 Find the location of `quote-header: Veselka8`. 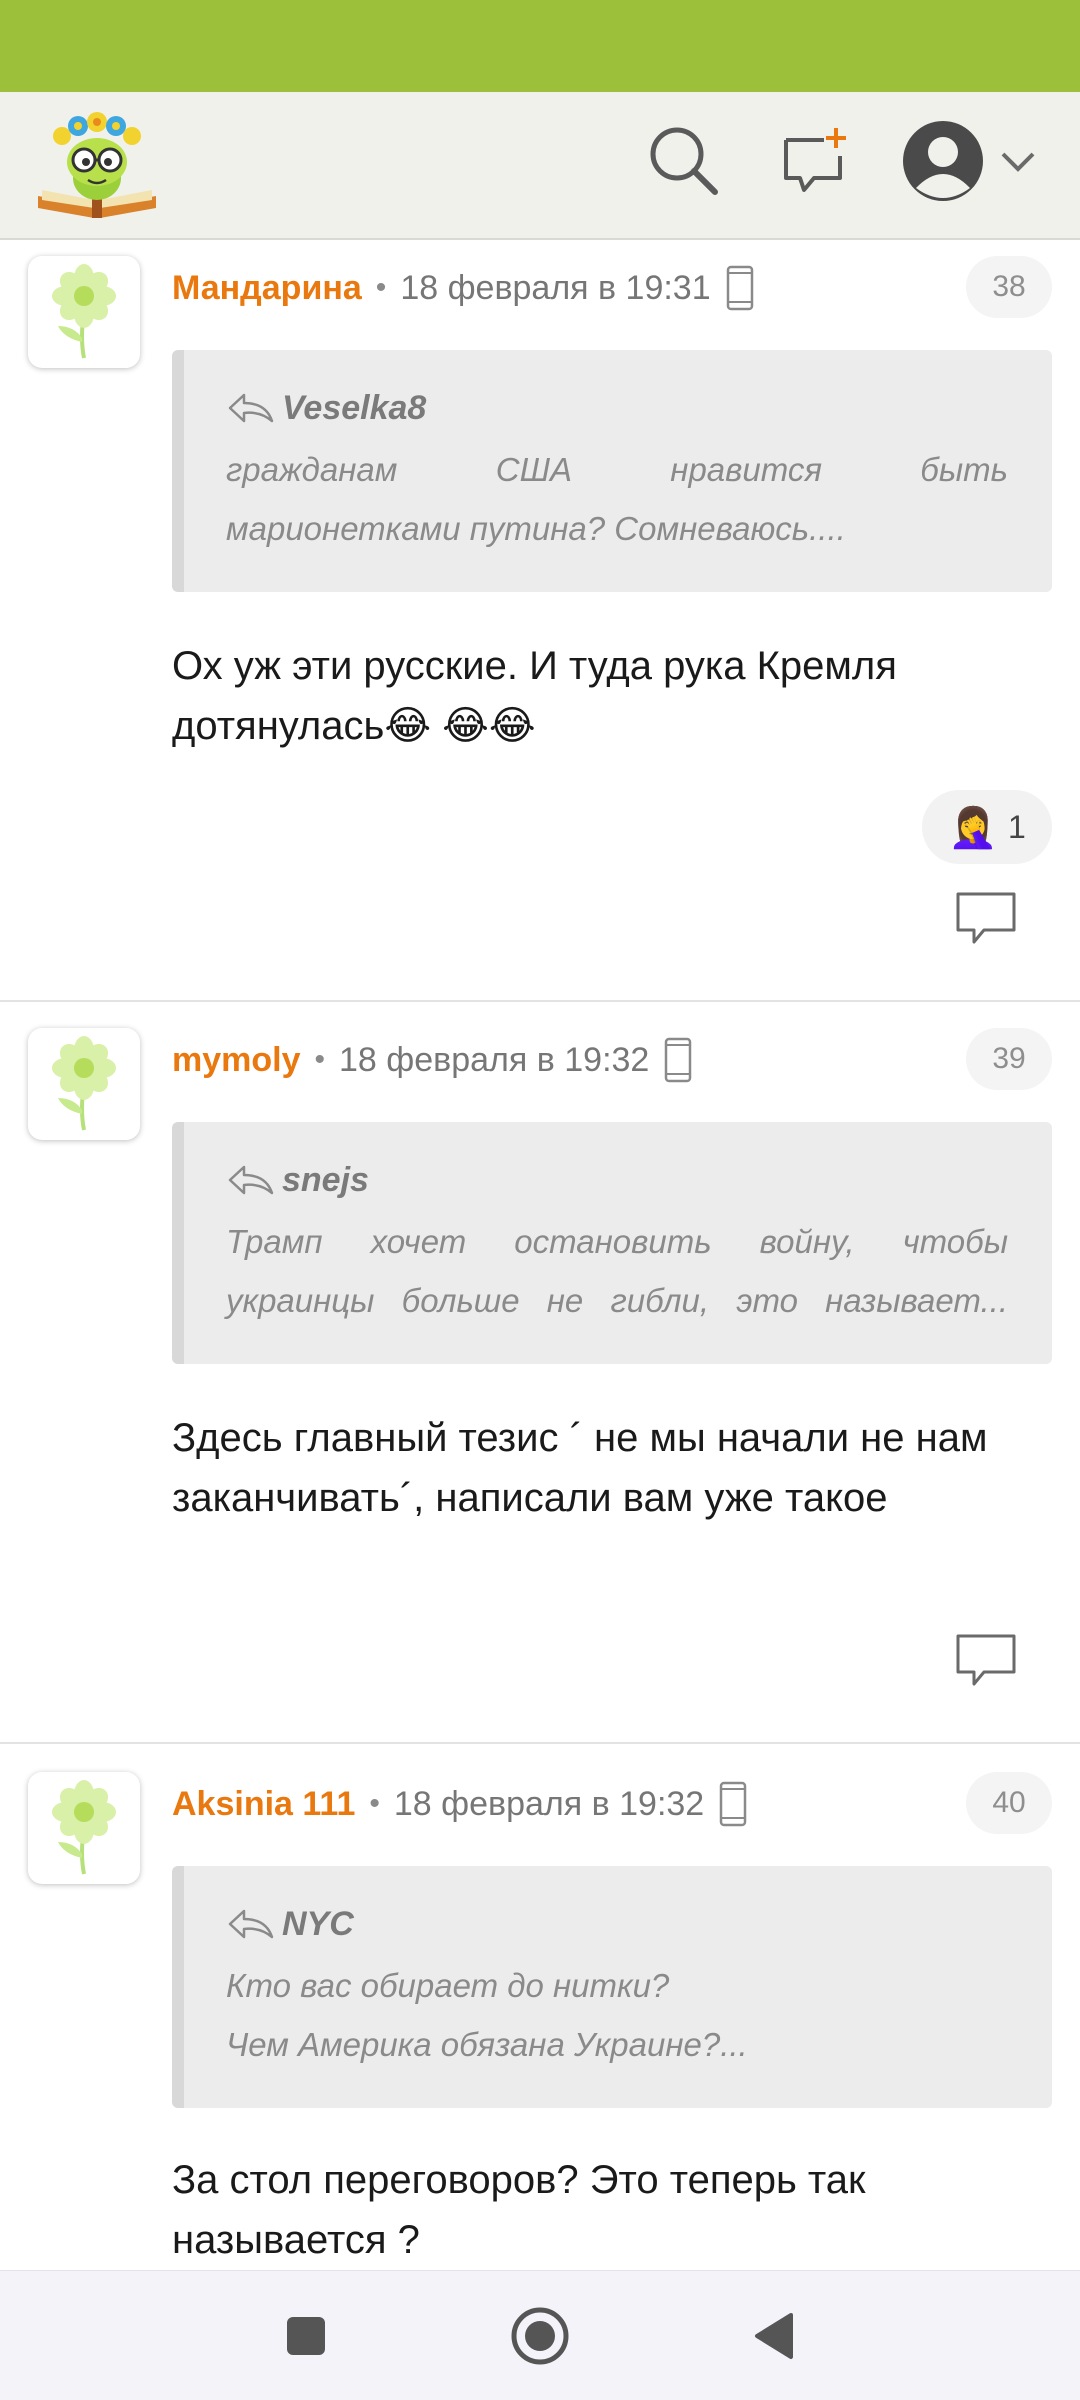

quote-header: Veselka8 is located at coordinates (617, 408).